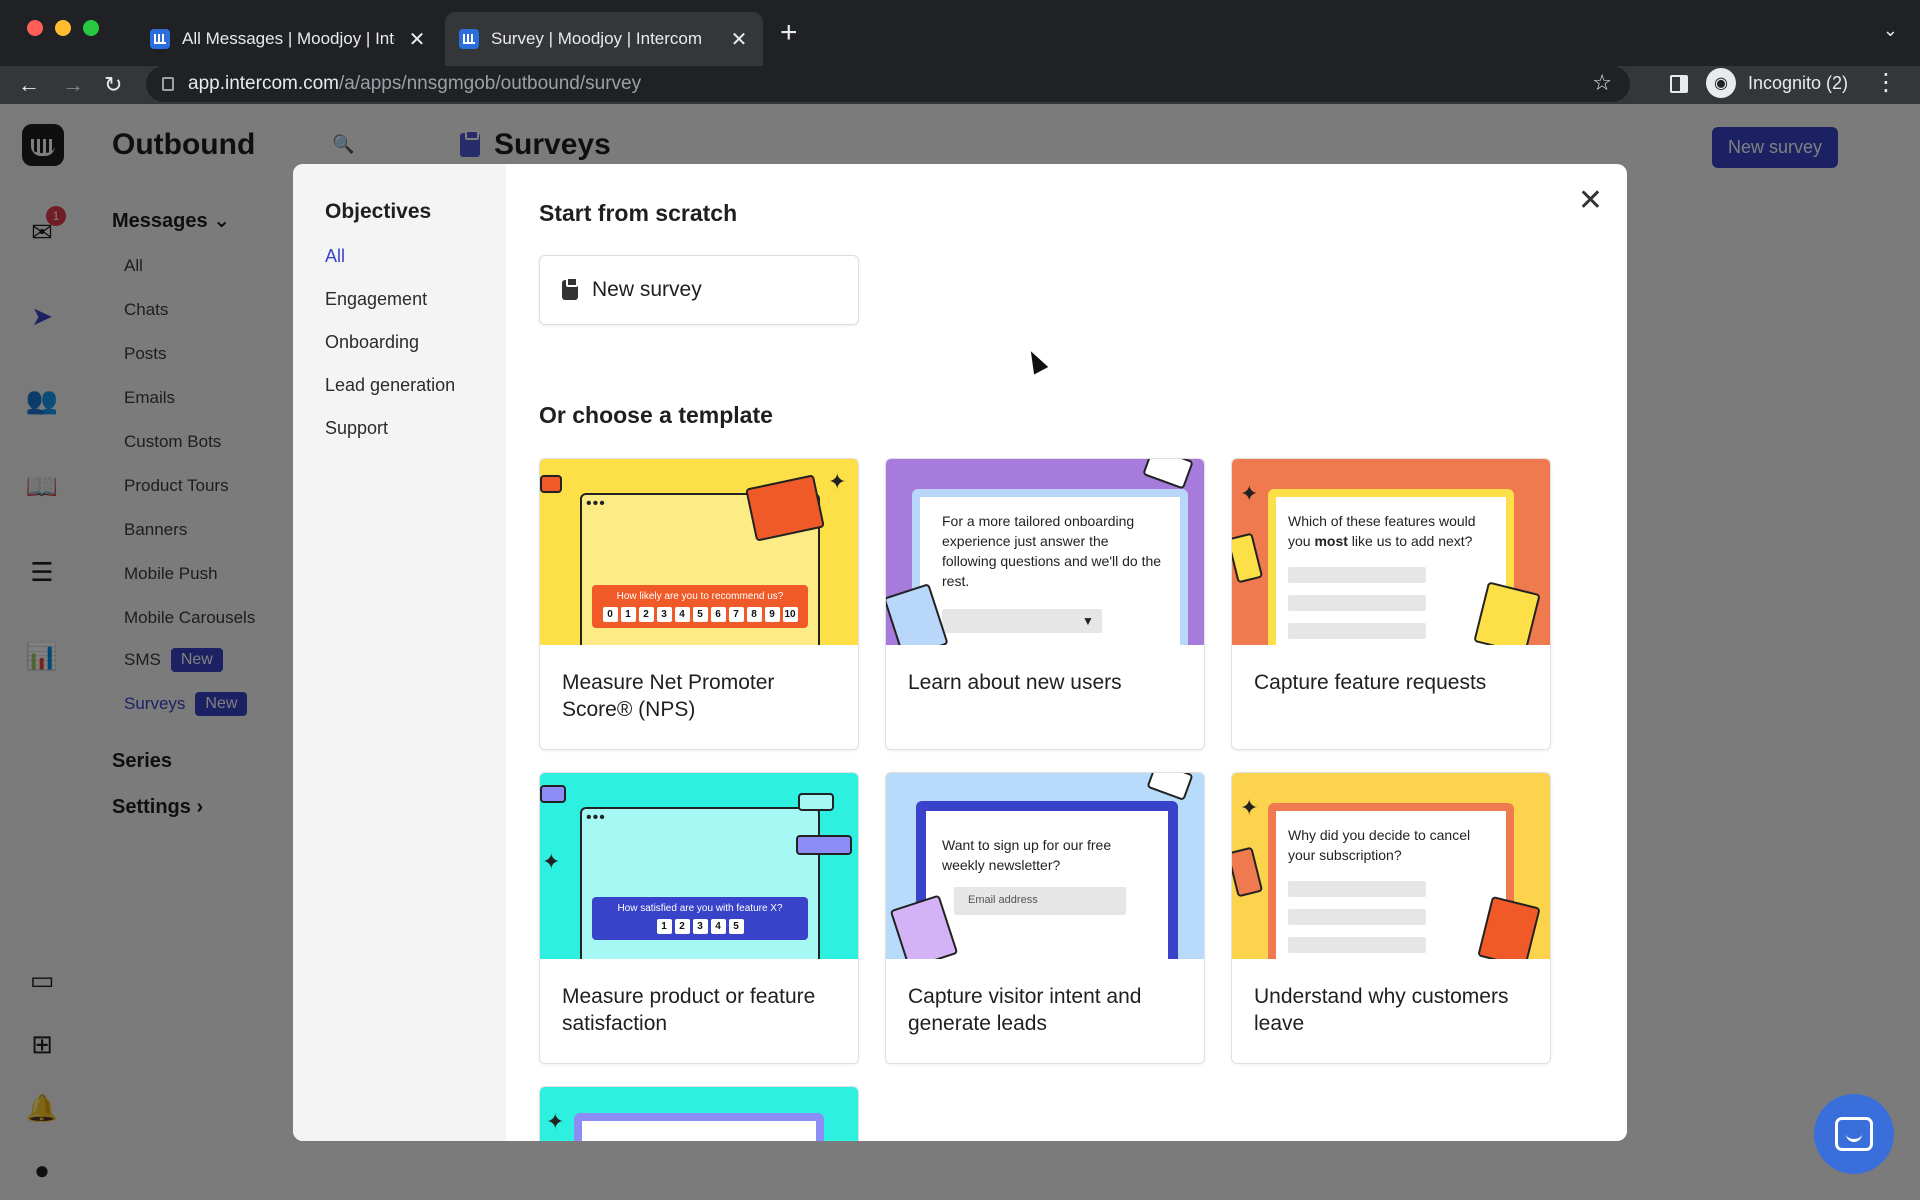 The image size is (1920, 1200). What do you see at coordinates (789, 33) in the screenshot?
I see `new-tab-plus-icon: +` at bounding box center [789, 33].